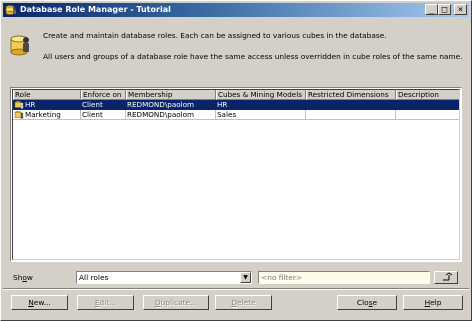  What do you see at coordinates (164, 277) in the screenshot?
I see `show-dropdown: All roles ▼` at bounding box center [164, 277].